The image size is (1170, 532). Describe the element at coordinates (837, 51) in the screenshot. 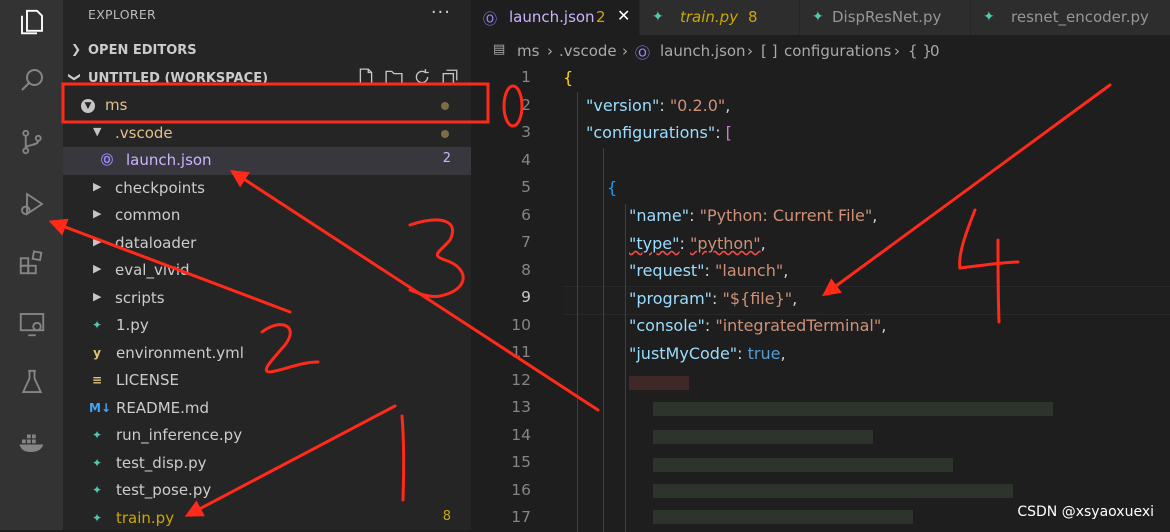

I see `breadcrumb-item: configurations` at that location.